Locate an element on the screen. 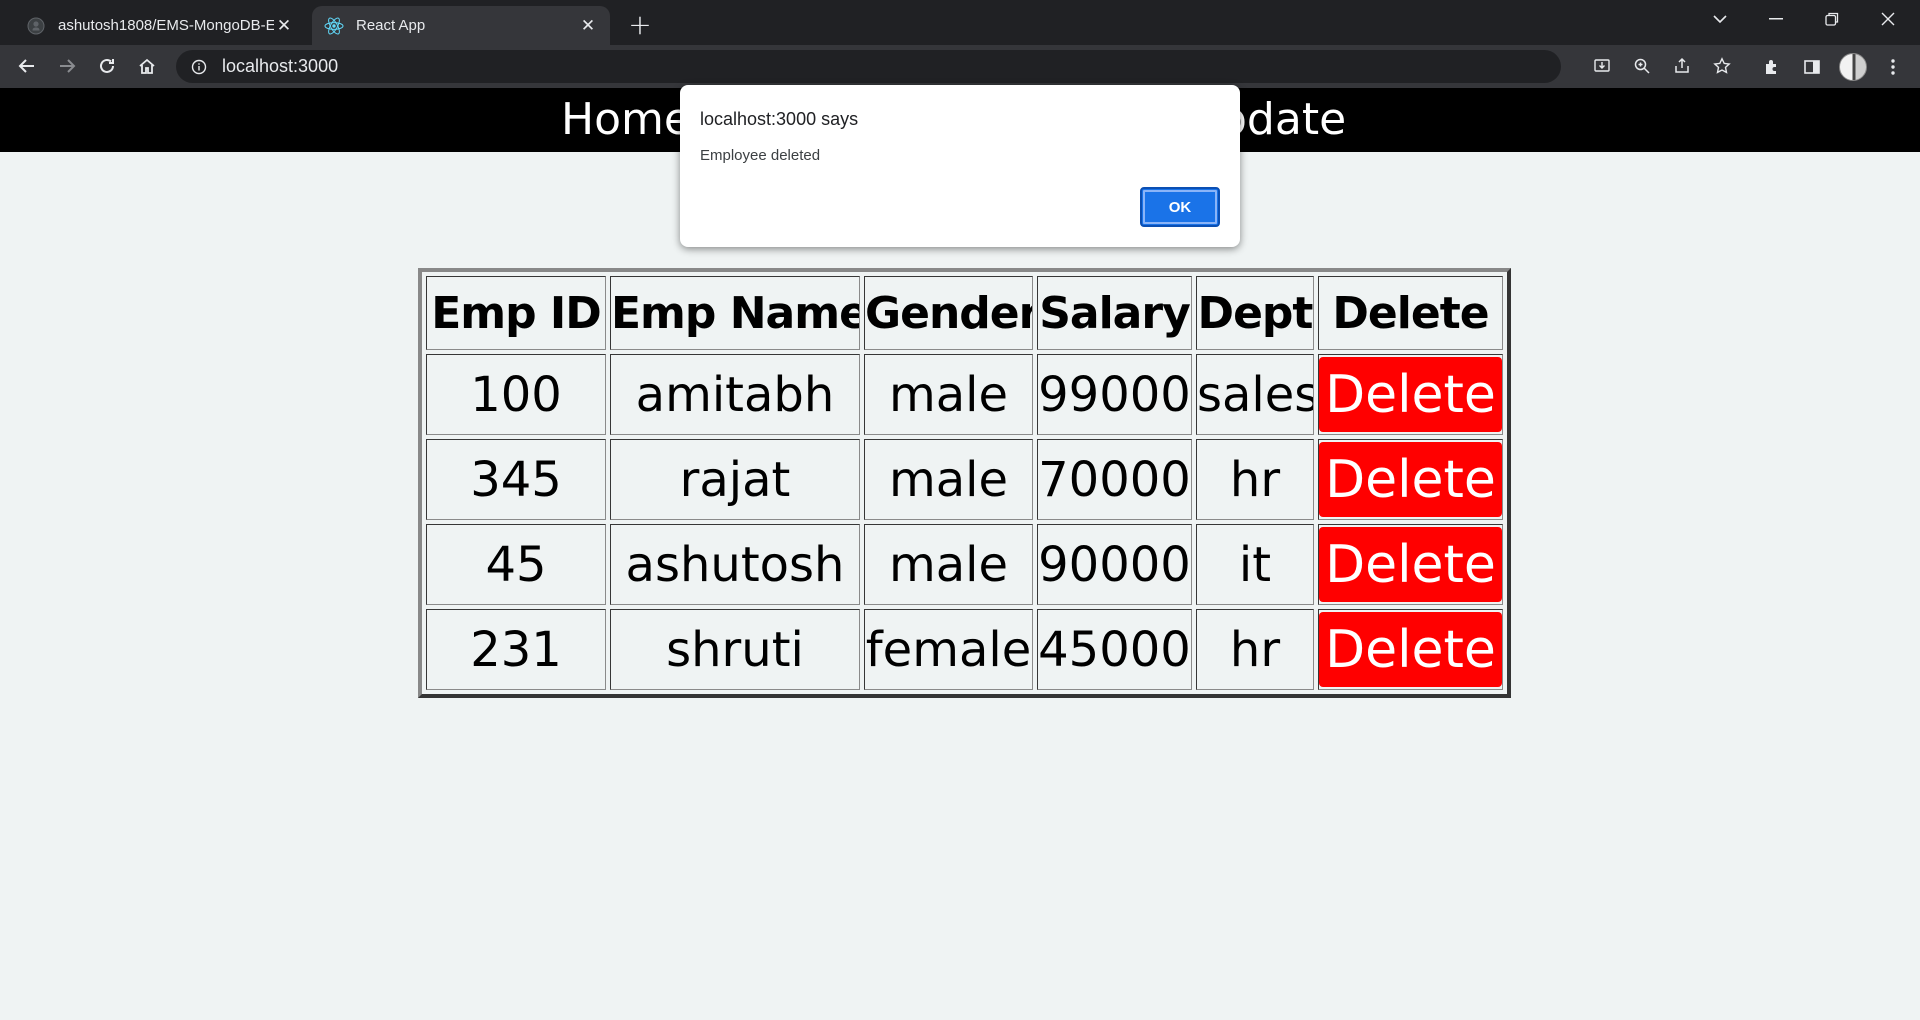 The image size is (1920, 1020). alert-dialog: localhost:3000 says Employee deleted OK is located at coordinates (960, 166).